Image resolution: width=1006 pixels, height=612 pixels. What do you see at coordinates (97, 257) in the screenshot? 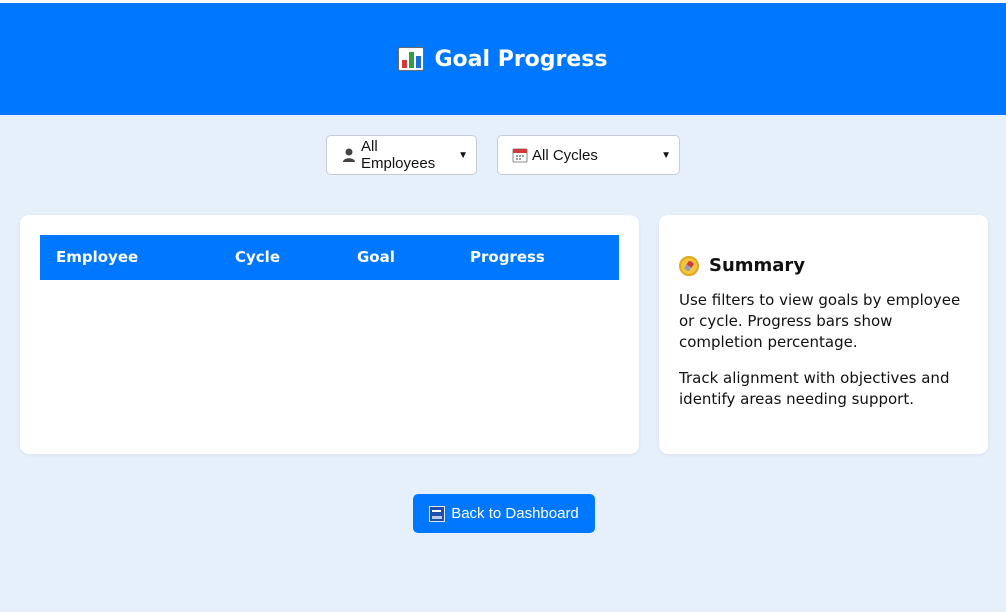
I see `column-header-employee: Employee` at bounding box center [97, 257].